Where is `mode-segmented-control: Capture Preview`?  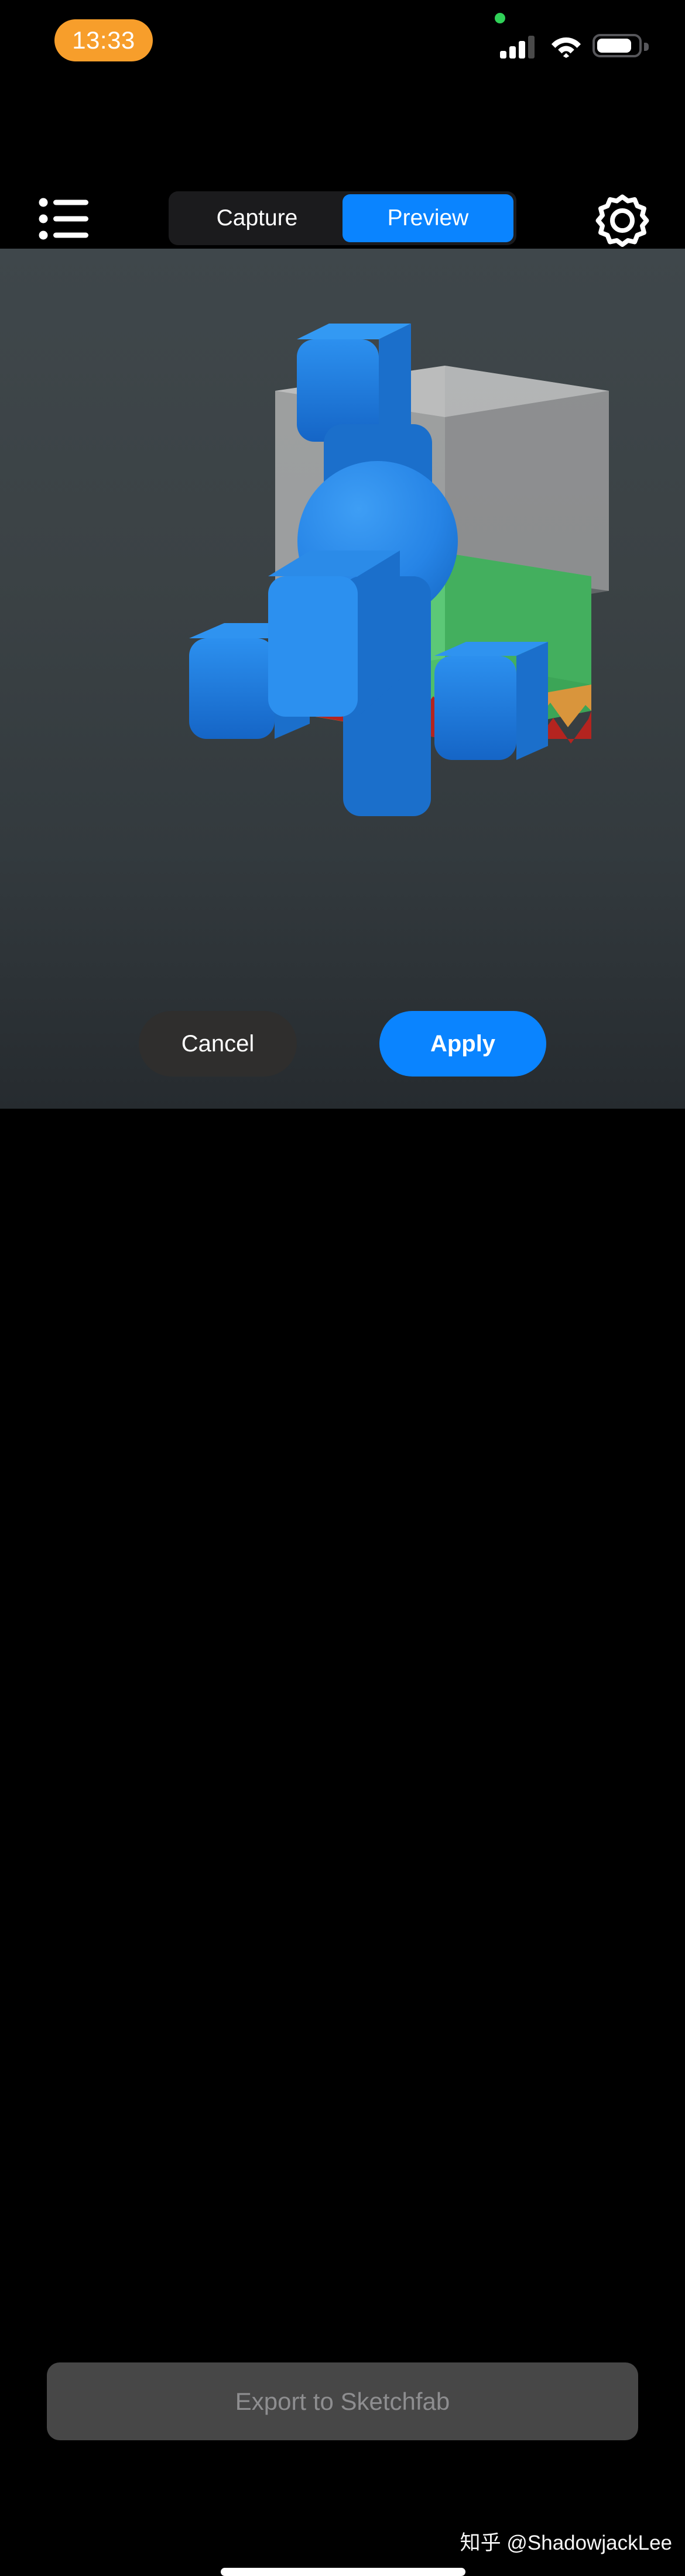 mode-segmented-control: Capture Preview is located at coordinates (342, 218).